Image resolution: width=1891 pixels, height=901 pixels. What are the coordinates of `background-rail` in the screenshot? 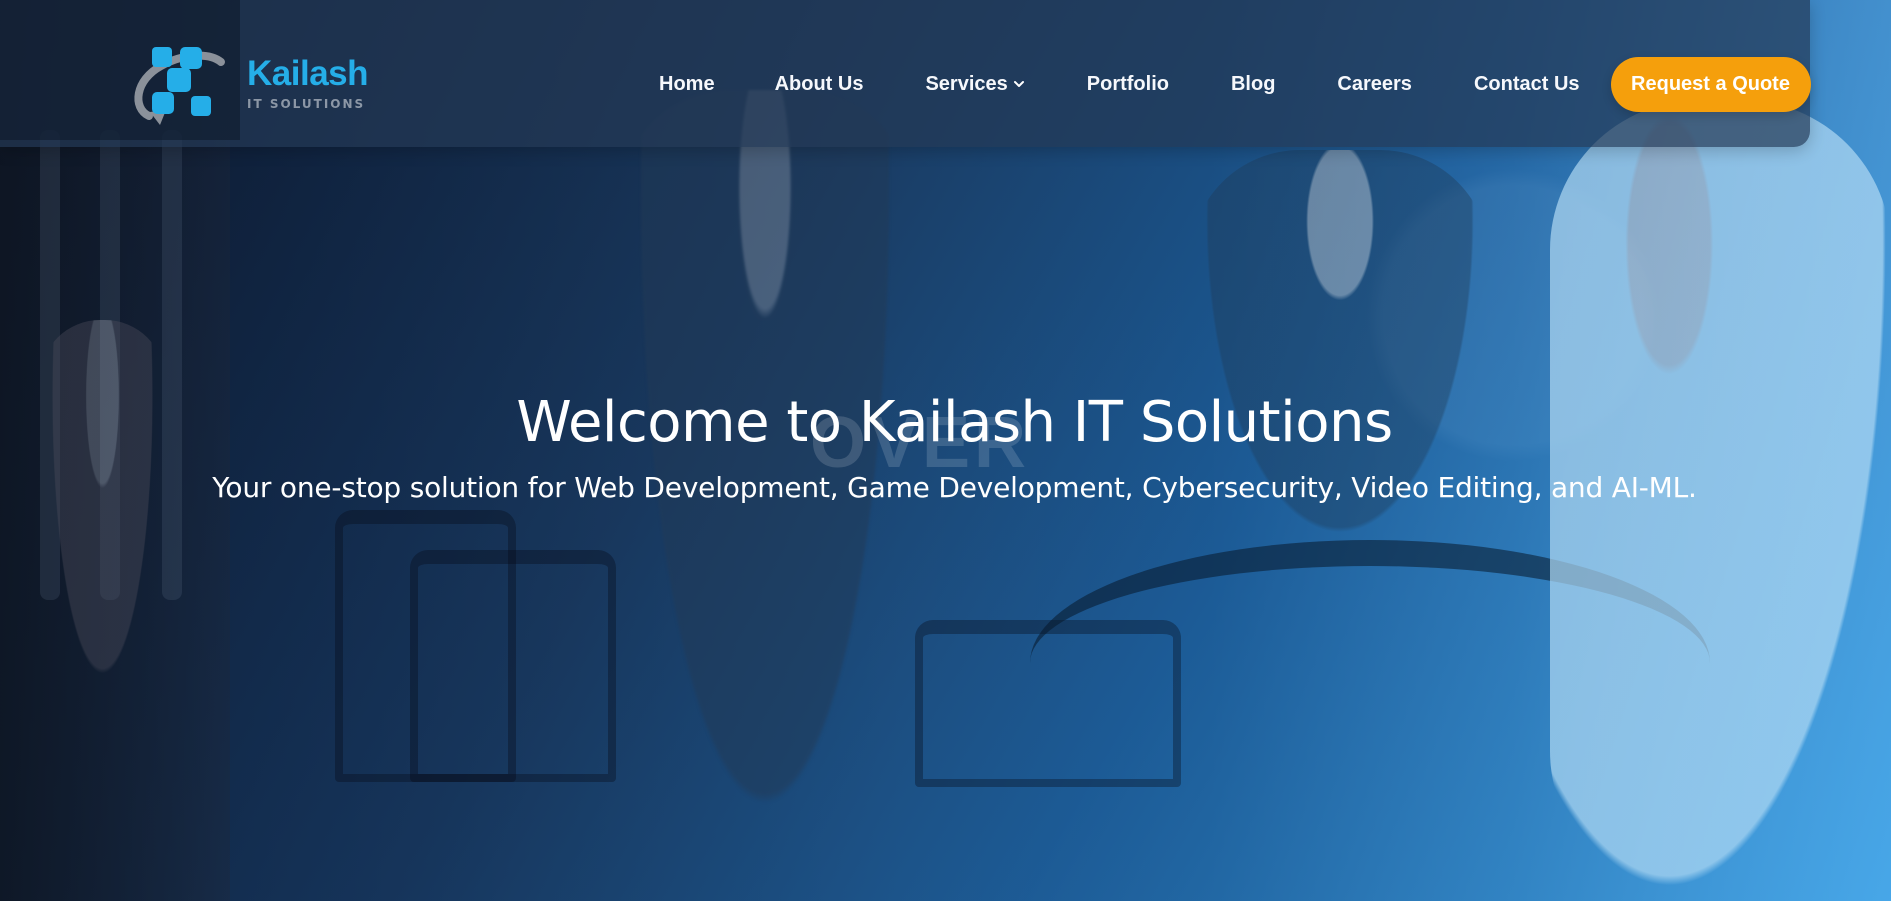 It's located at (172, 365).